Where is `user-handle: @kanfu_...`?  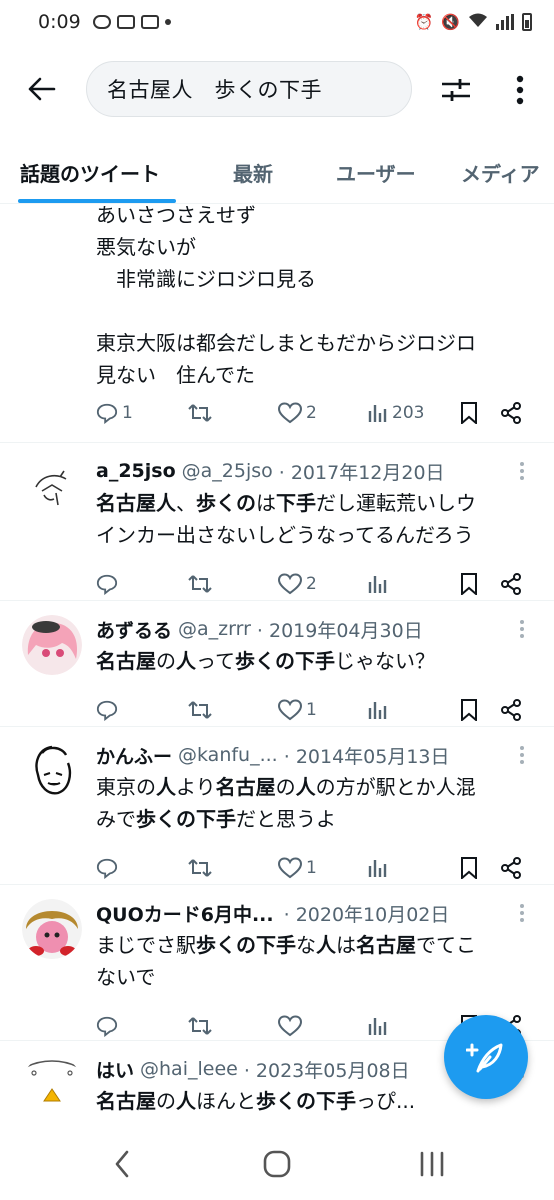 user-handle: @kanfu_... is located at coordinates (228, 755).